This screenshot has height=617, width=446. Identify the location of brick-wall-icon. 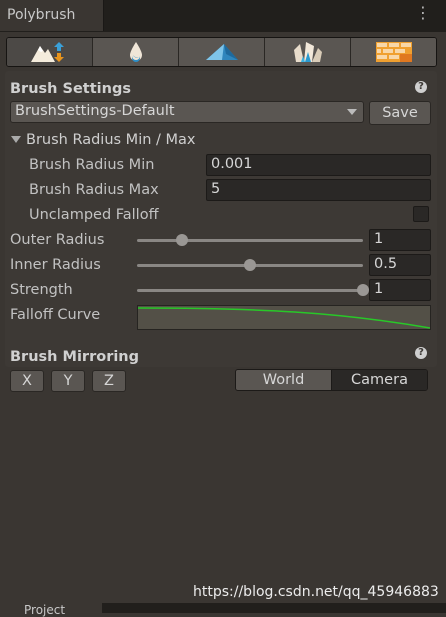
(393, 52).